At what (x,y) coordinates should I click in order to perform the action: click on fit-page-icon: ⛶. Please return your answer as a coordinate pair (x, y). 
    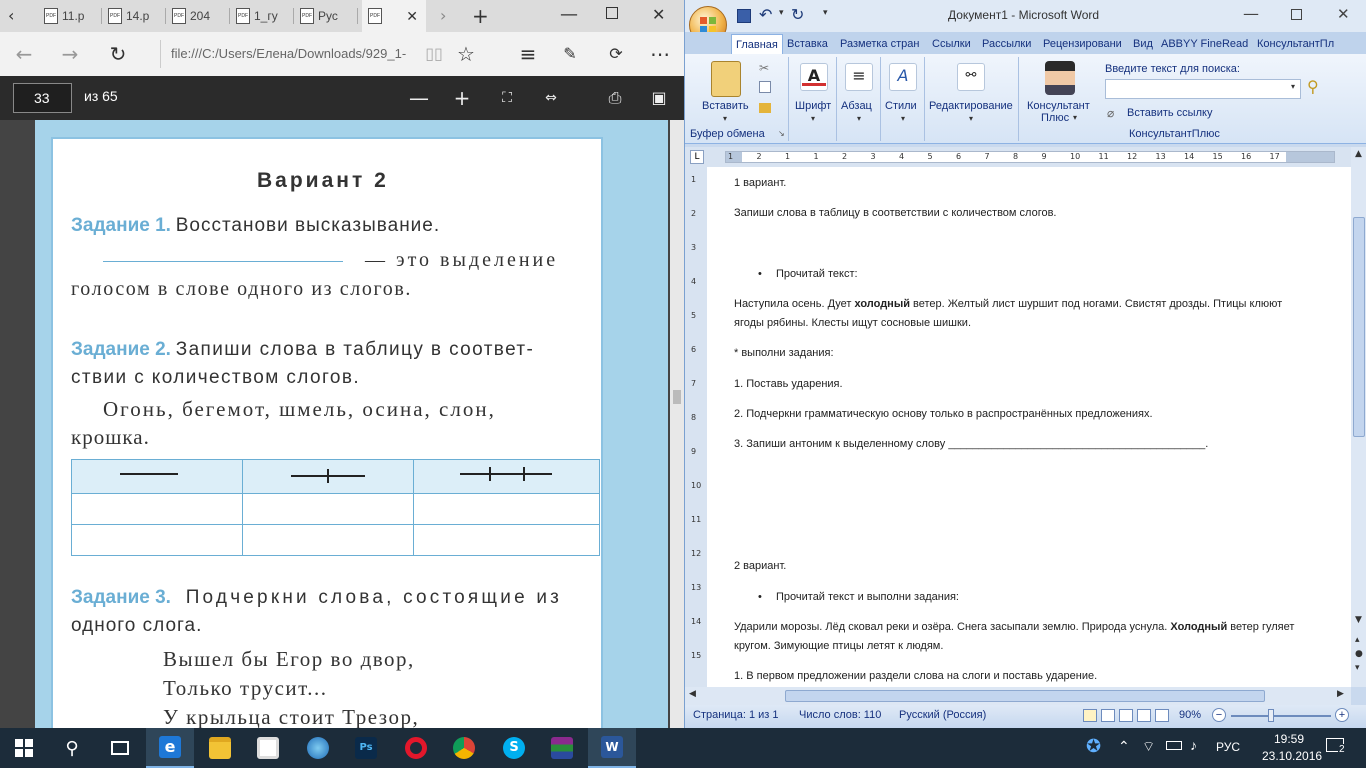
    Looking at the image, I should click on (507, 98).